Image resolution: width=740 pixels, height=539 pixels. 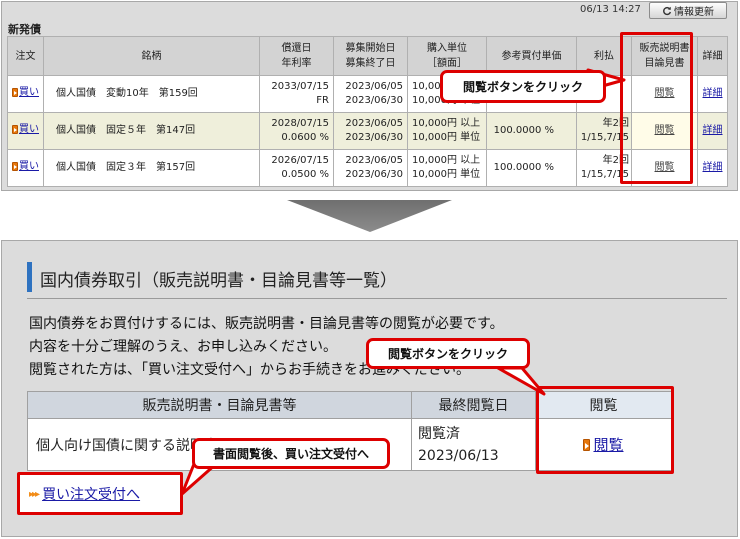 What do you see at coordinates (448, 353) in the screenshot?
I see `view-callout: 閲覧ボタンをクリック` at bounding box center [448, 353].